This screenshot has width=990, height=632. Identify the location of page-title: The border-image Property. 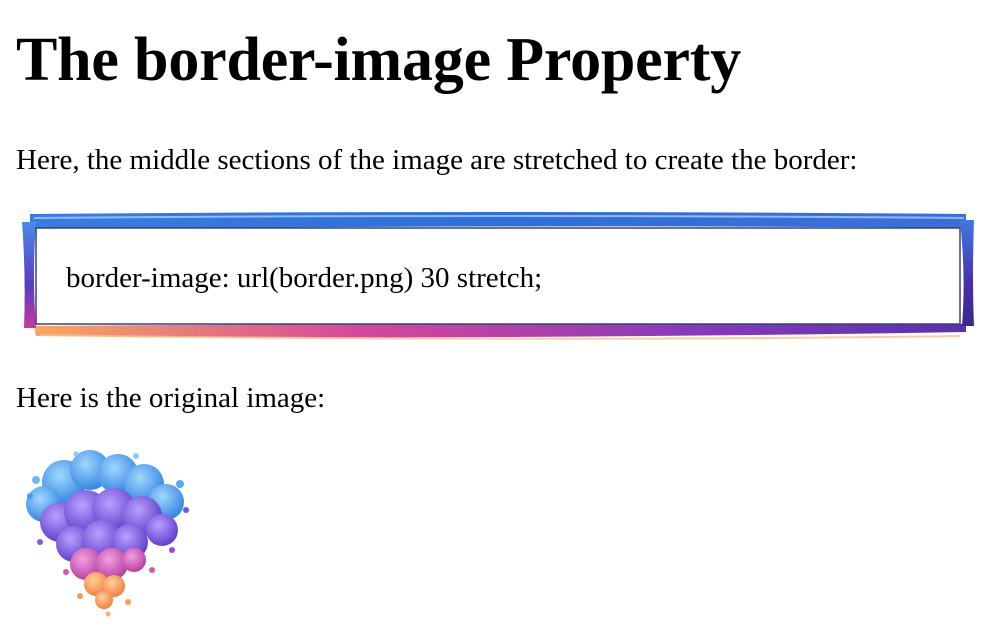
(379, 60).